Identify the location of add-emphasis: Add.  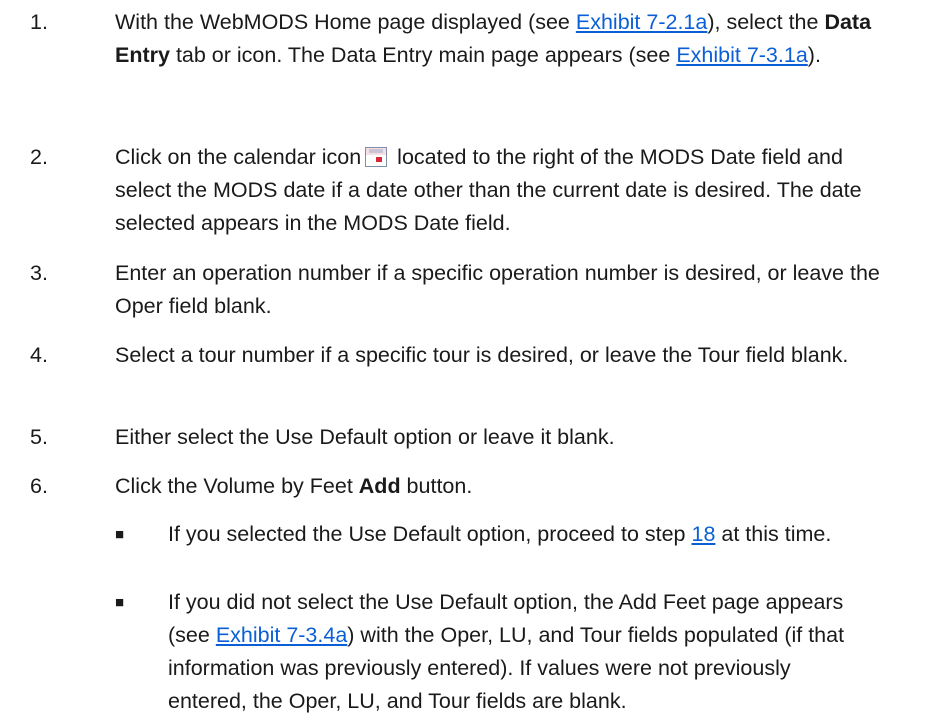
(379, 486).